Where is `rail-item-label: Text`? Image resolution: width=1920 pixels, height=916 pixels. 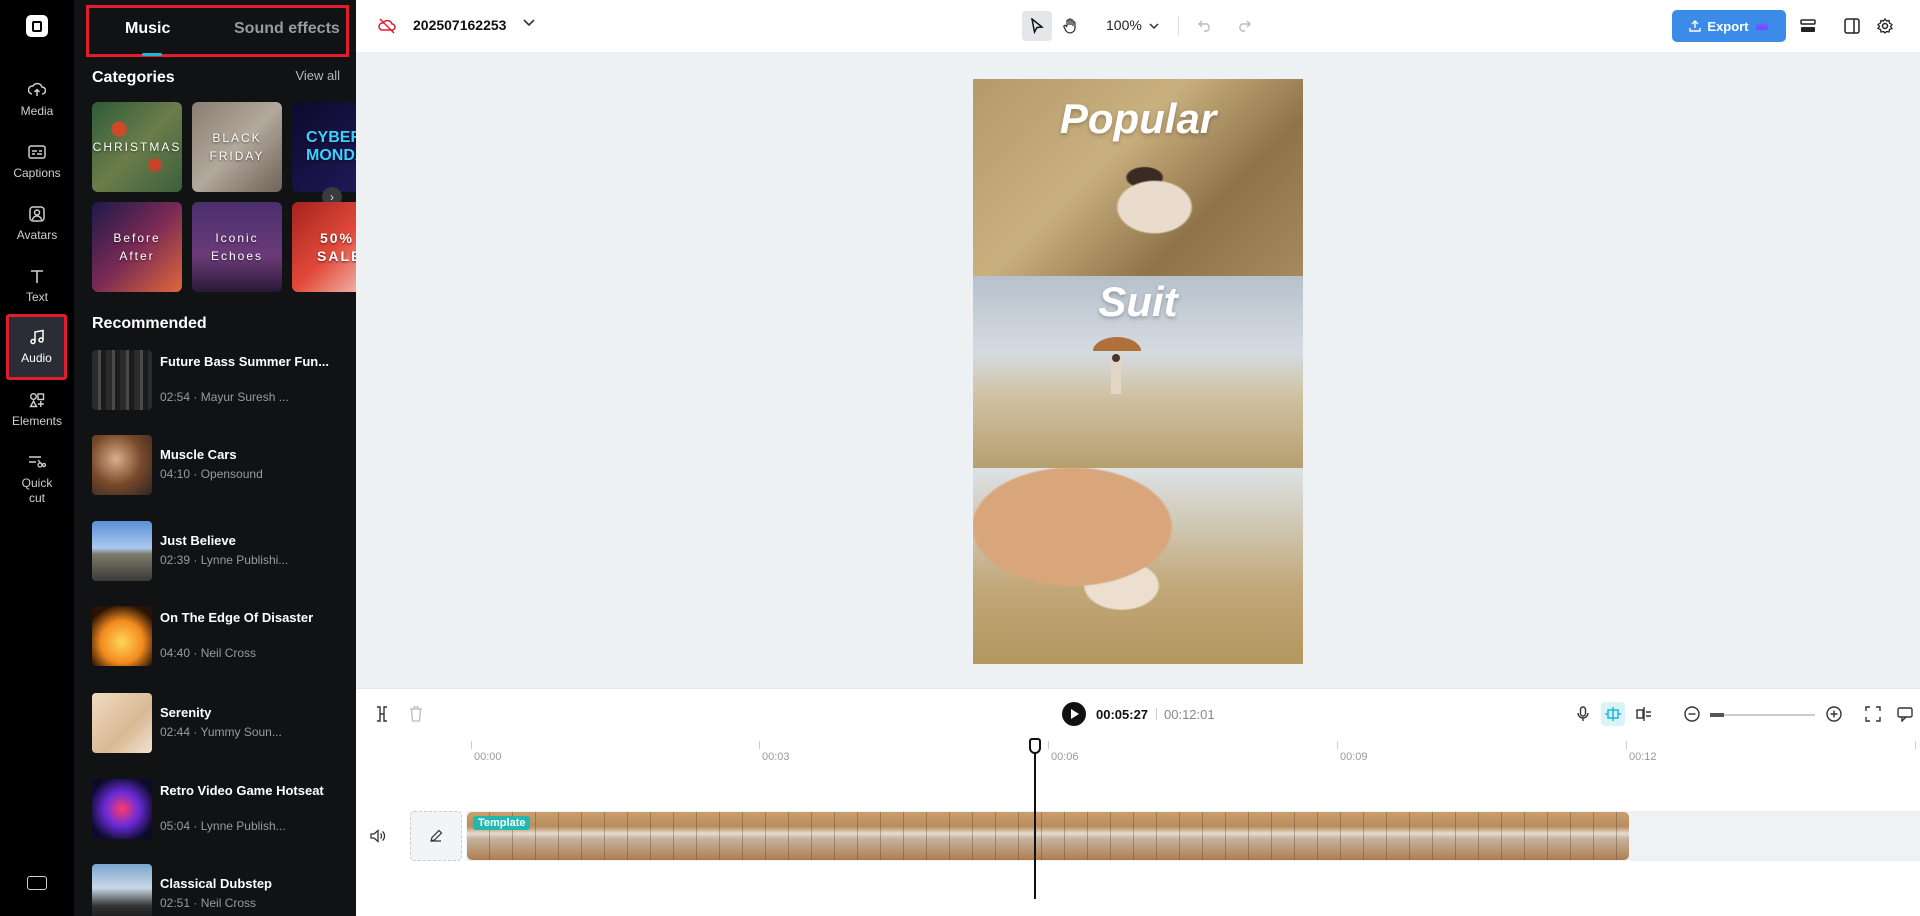
rail-item-label: Text is located at coordinates (36, 297).